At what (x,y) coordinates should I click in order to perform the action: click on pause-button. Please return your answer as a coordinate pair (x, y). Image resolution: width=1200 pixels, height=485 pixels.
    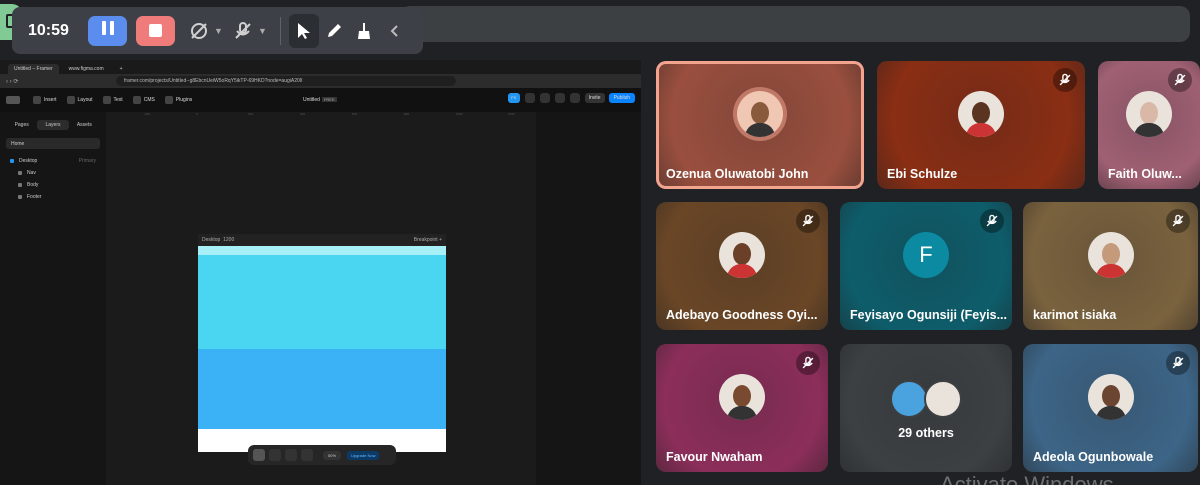
    Looking at the image, I should click on (107, 30).